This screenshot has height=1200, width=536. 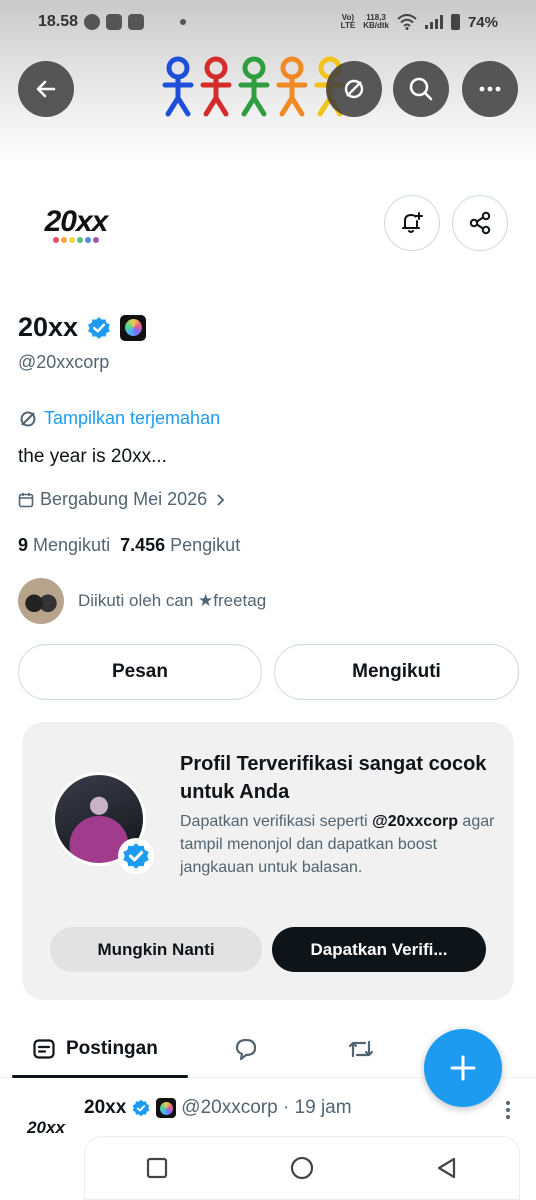 What do you see at coordinates (508, 1110) in the screenshot?
I see `post-more-icon` at bounding box center [508, 1110].